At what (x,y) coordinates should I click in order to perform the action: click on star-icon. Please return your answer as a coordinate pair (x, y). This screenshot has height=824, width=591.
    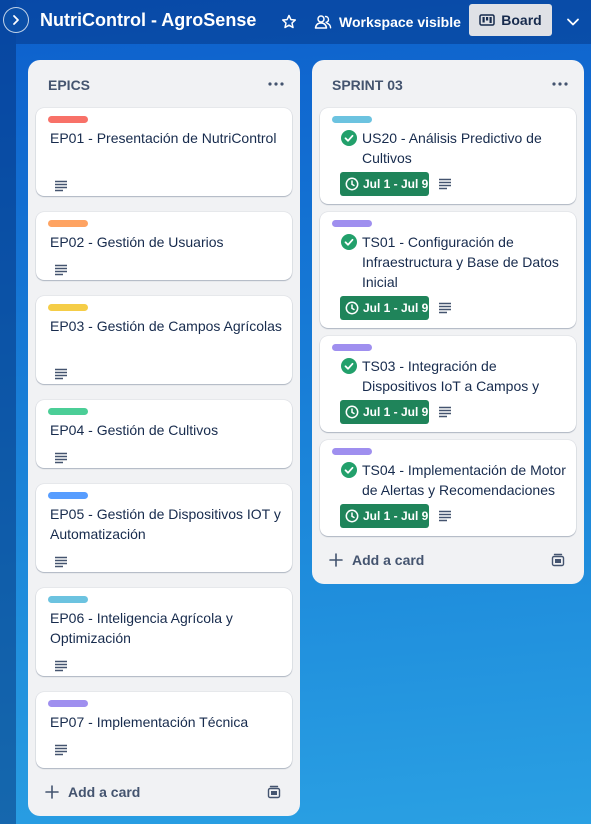
    Looking at the image, I should click on (289, 21).